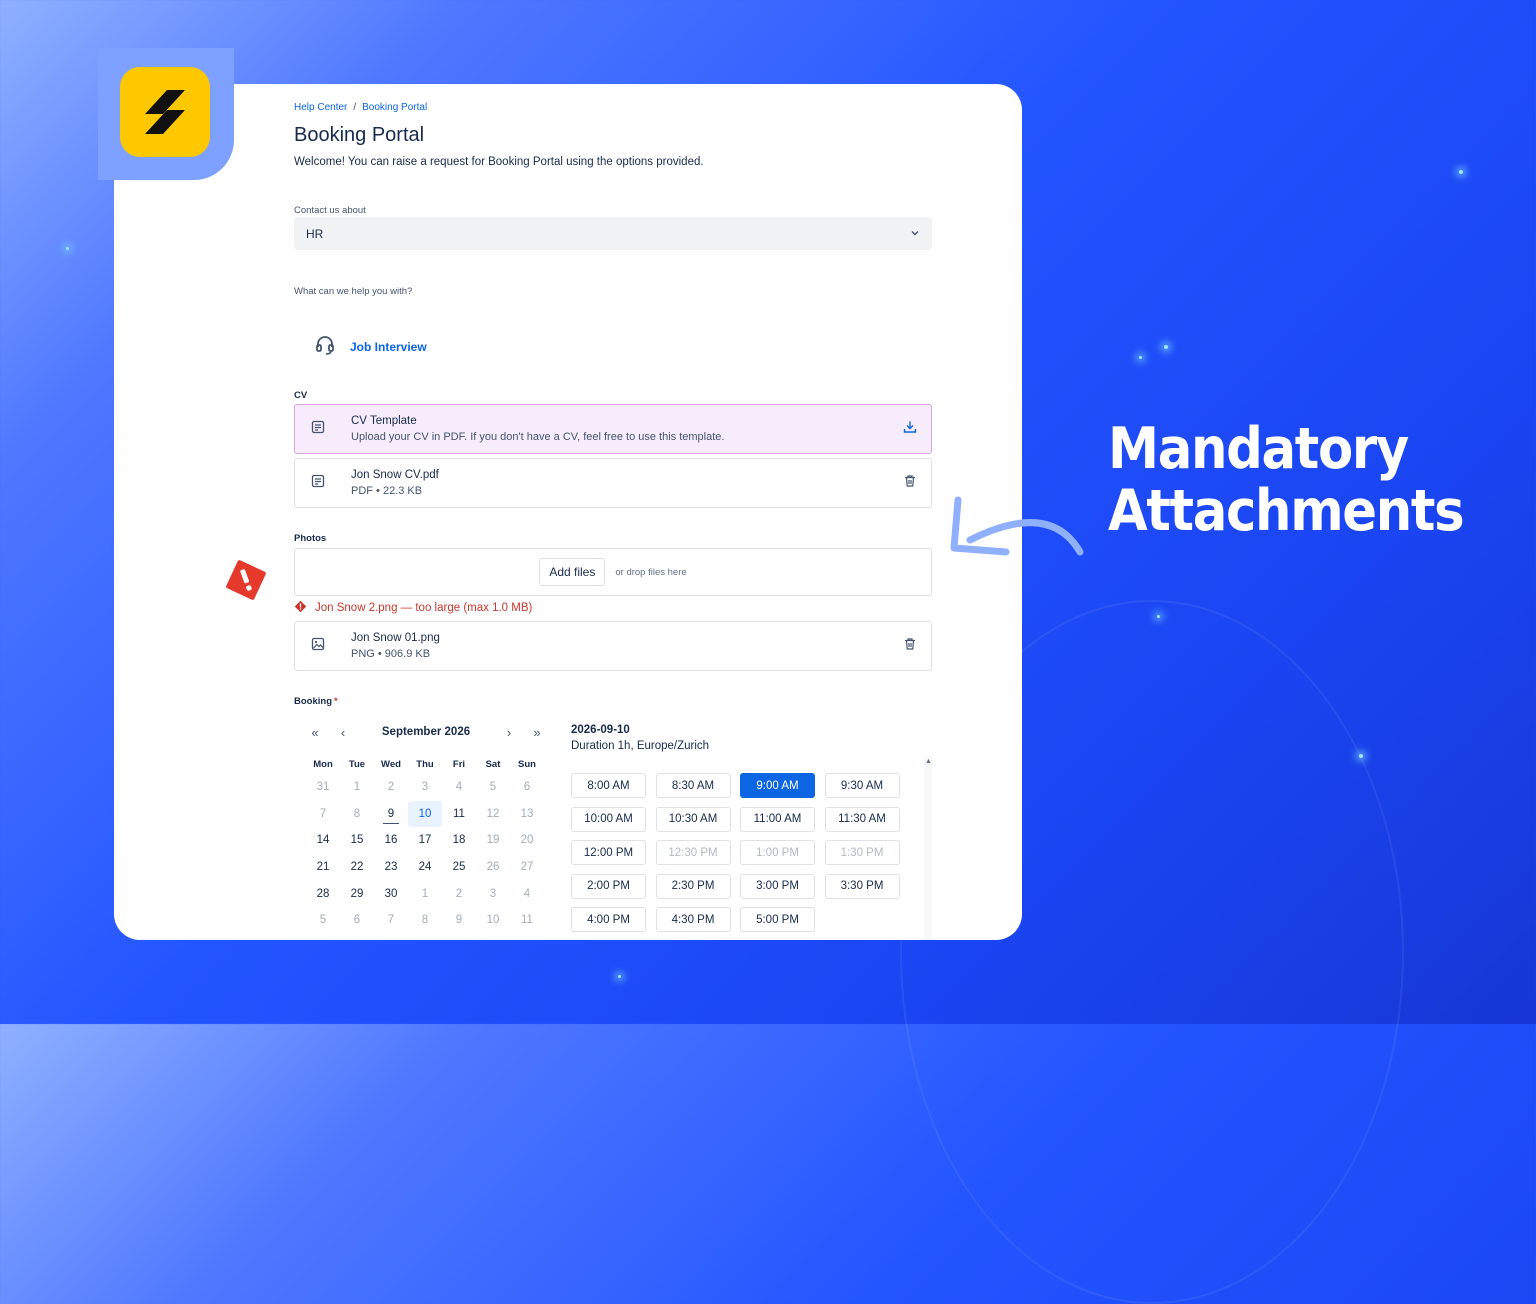 Image resolution: width=1536 pixels, height=1304 pixels. I want to click on scroll-up-icon: ▲, so click(928, 761).